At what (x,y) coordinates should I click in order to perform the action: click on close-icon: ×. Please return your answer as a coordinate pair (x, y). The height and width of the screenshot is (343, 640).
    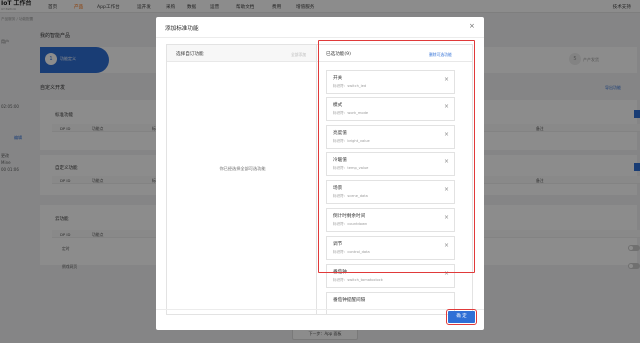
    Looking at the image, I should click on (472, 26).